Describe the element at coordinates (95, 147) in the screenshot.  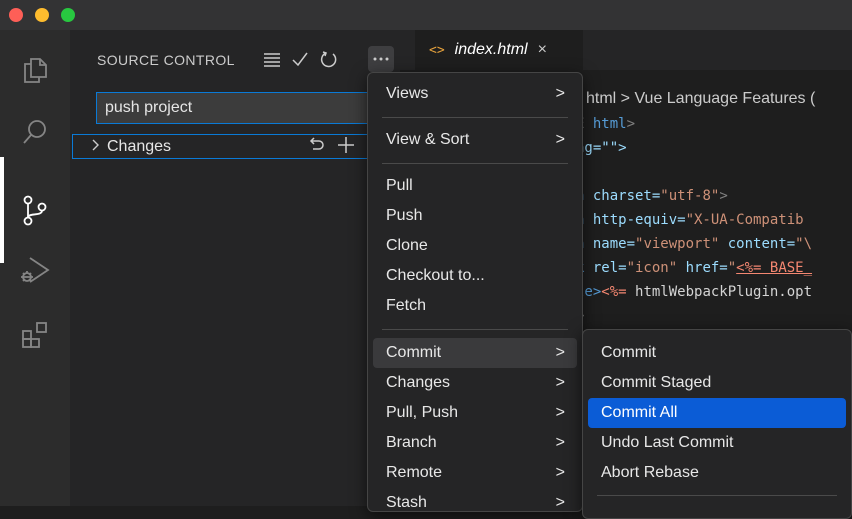
I see `chevron-right-icon` at that location.